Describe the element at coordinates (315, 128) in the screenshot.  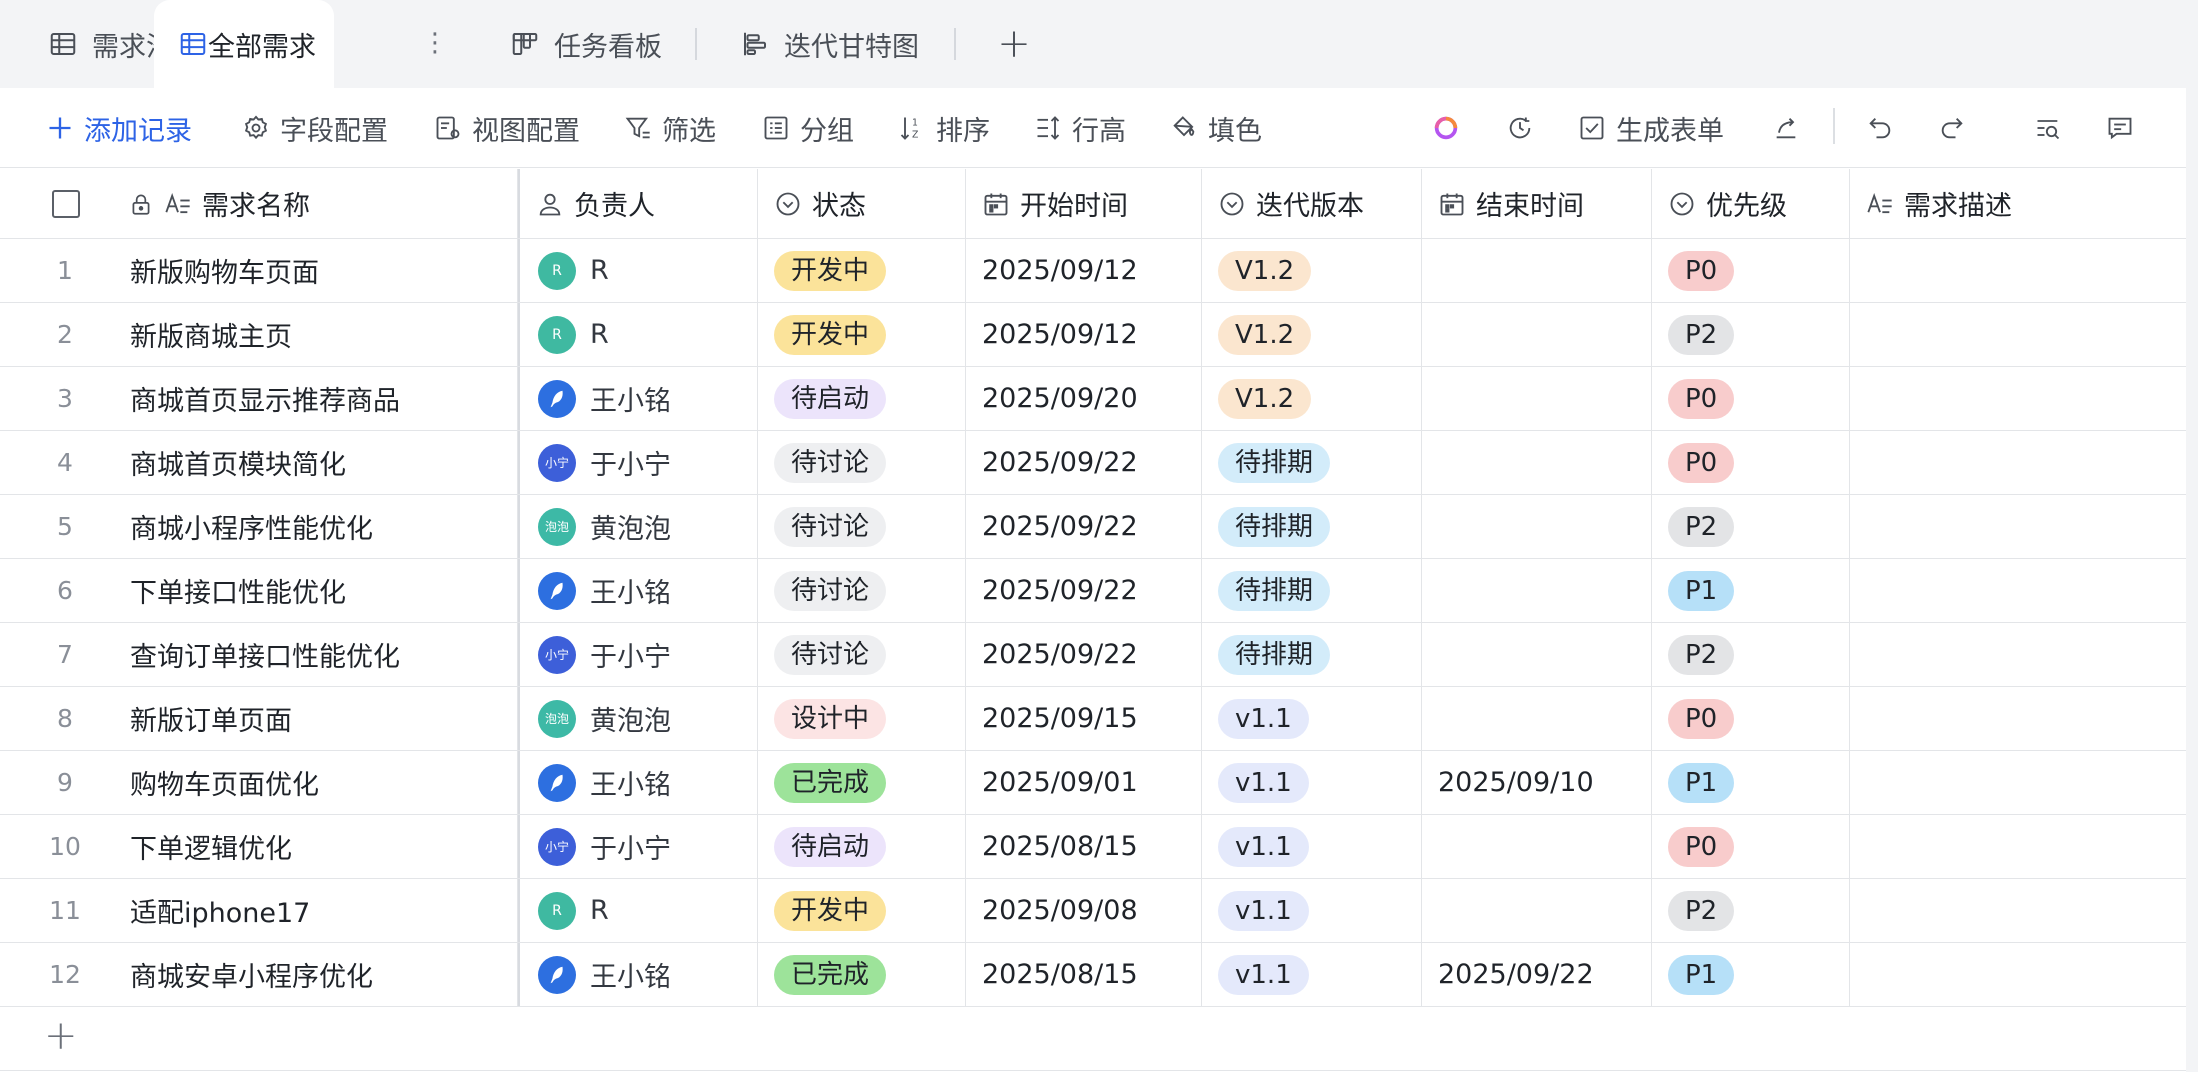
I see `field-config-button: 字段配置` at that location.